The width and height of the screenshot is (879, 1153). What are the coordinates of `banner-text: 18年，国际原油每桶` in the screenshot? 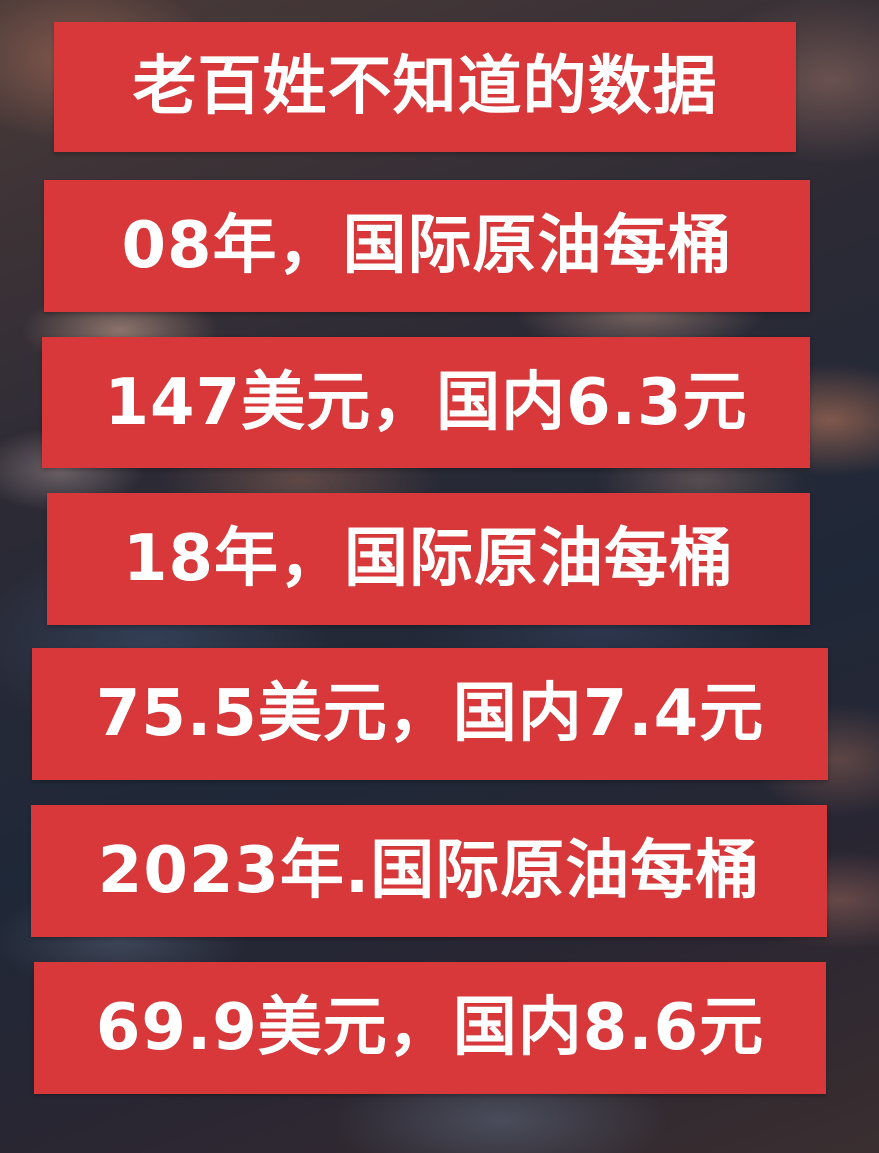 It's located at (428, 559).